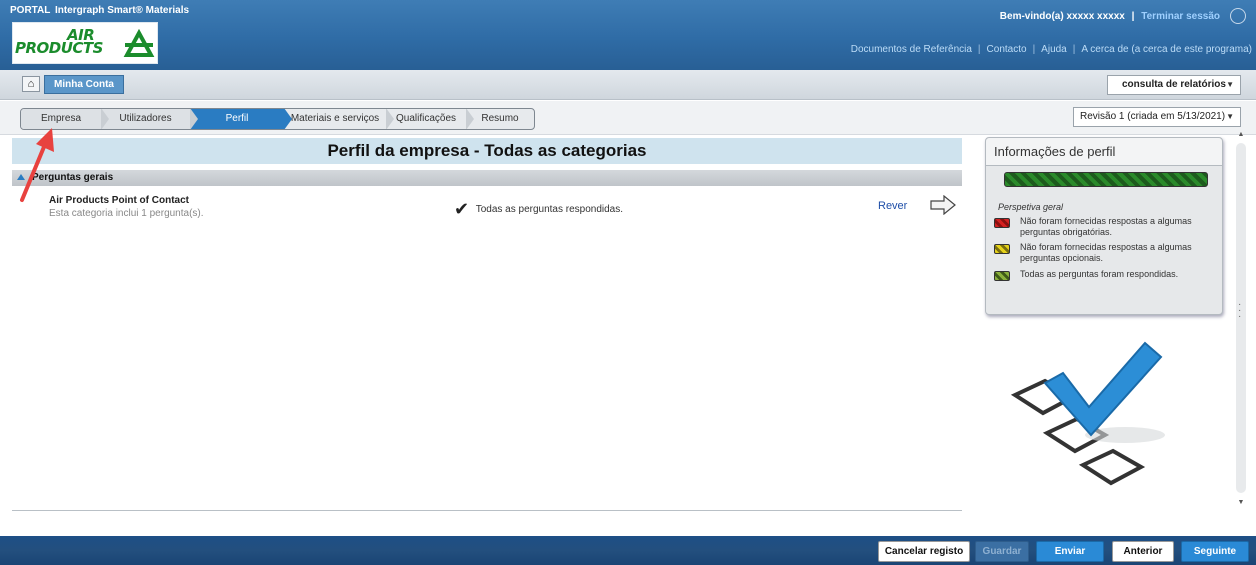  What do you see at coordinates (628, 85) in the screenshot?
I see `account-bar: ⌂ Minha Conta consulta de relatórios ▼` at bounding box center [628, 85].